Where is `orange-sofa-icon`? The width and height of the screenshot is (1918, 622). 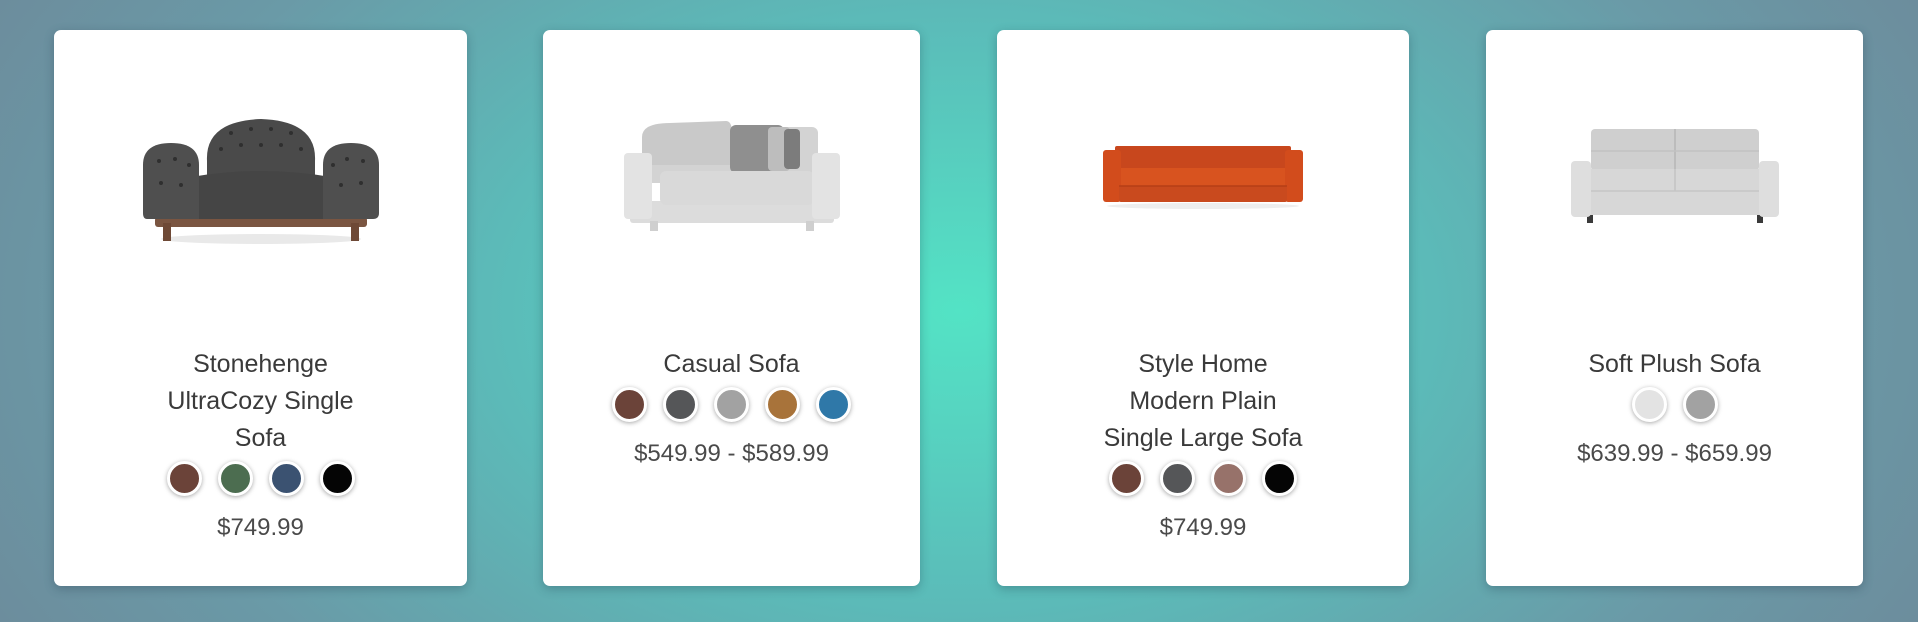
orange-sofa-icon is located at coordinates (1203, 177).